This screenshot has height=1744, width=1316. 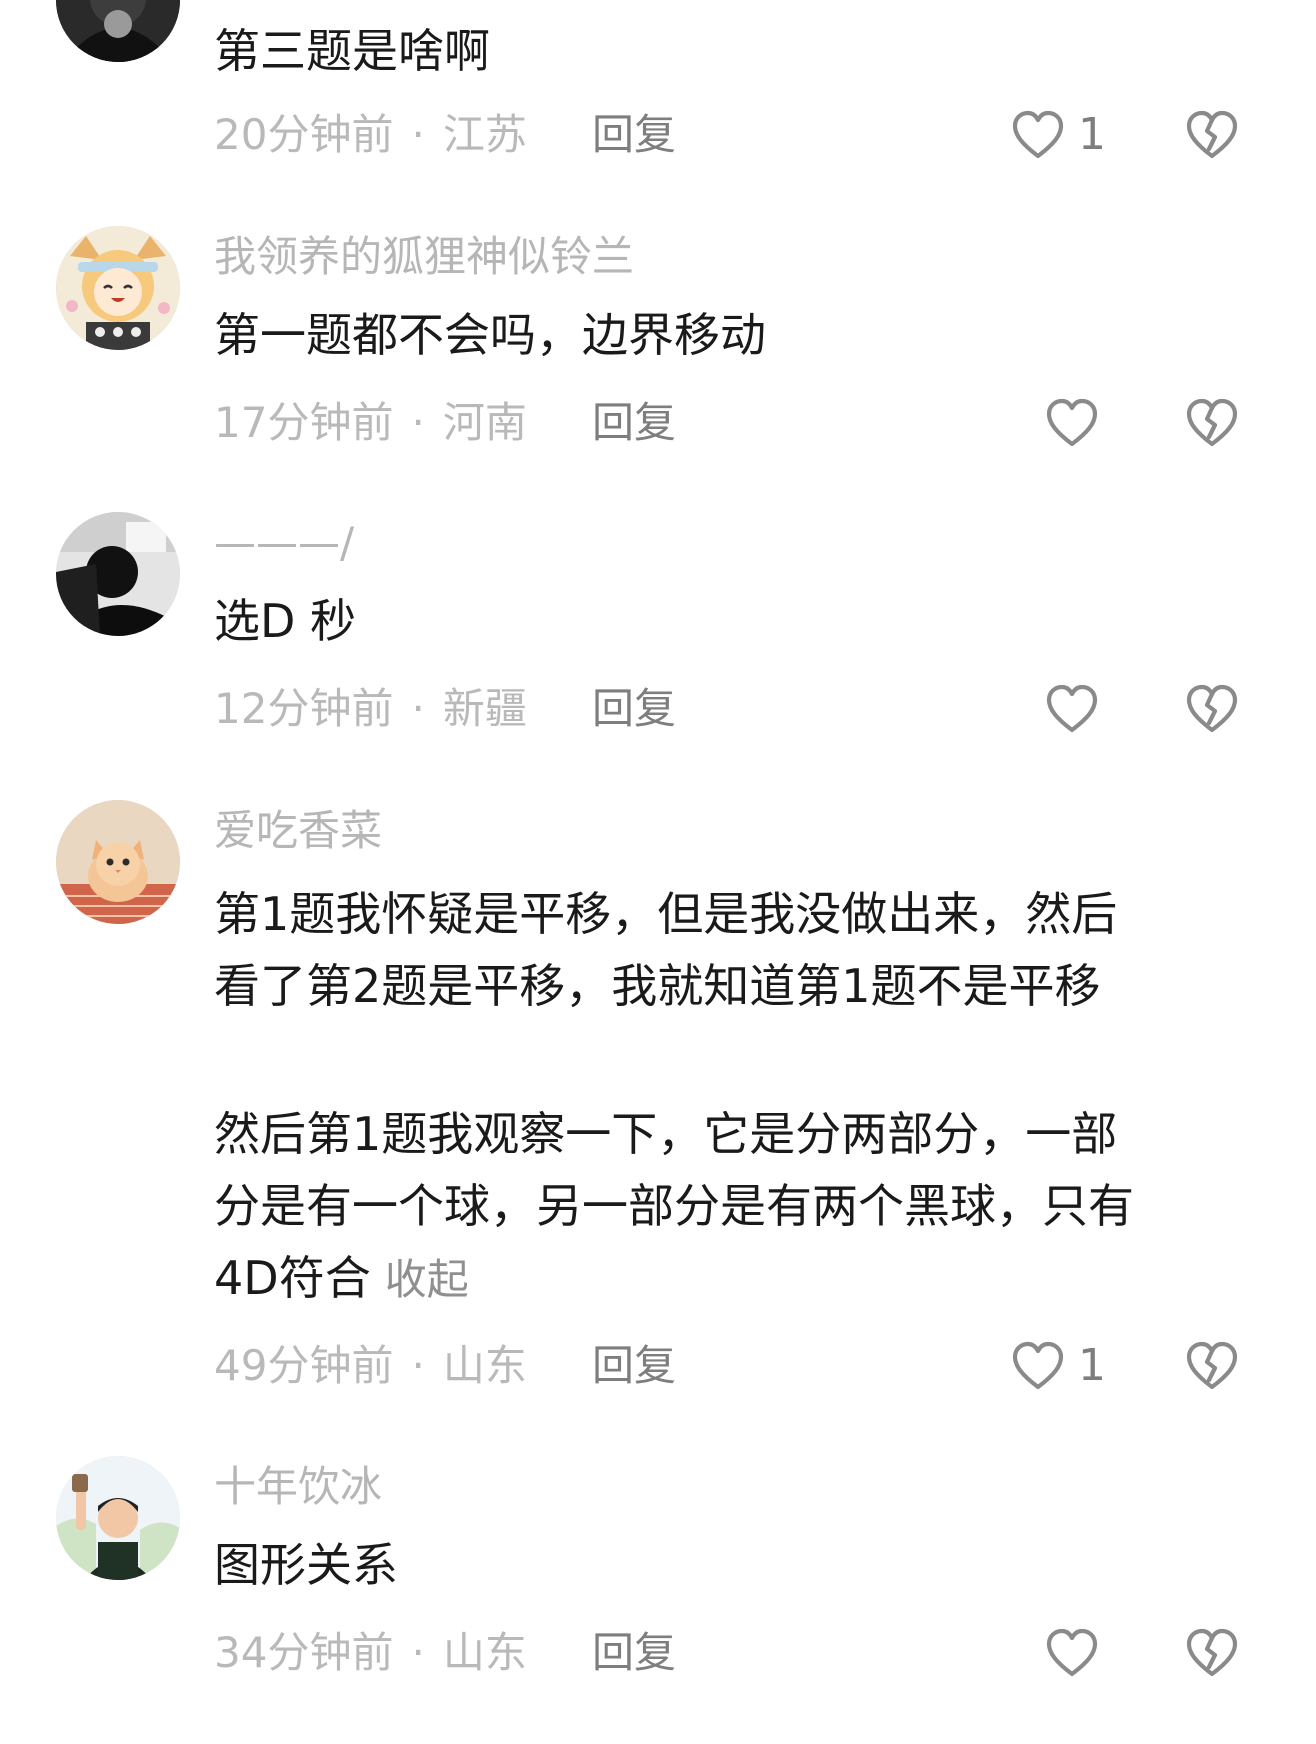 I want to click on comment-time: 17分钟前, so click(x=304, y=422).